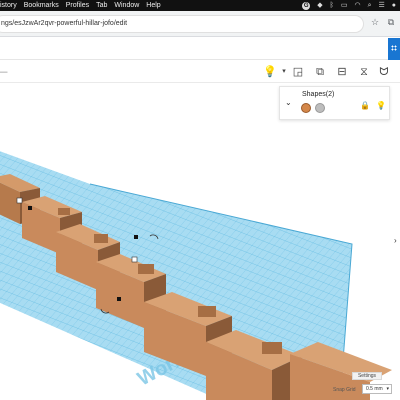 The width and height of the screenshot is (400, 400). Describe the element at coordinates (101, 5) in the screenshot. I see `menu-tab: Tab` at that location.